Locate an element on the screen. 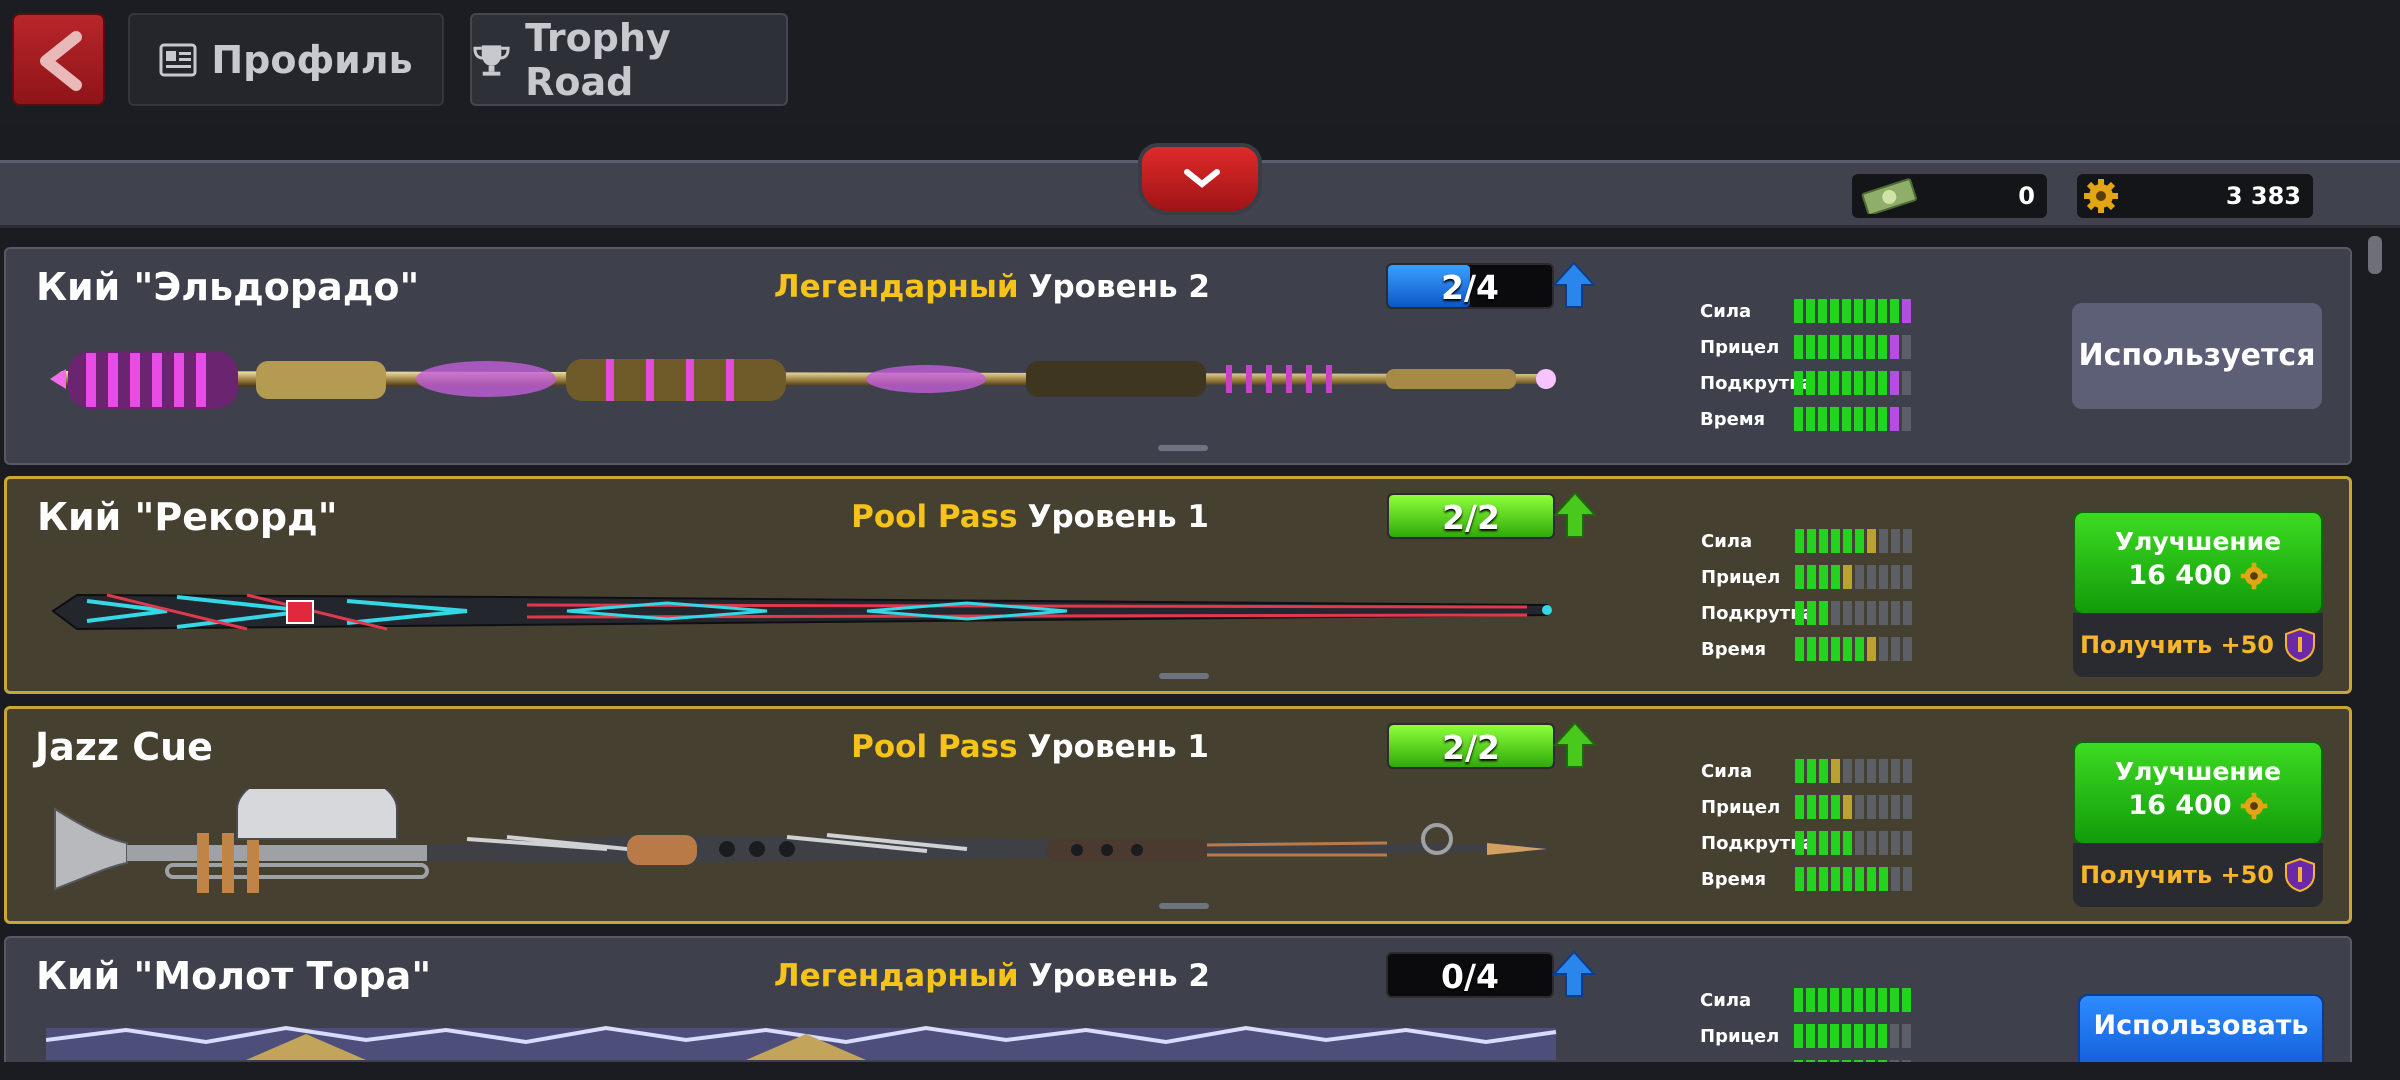  stat-label: Сила is located at coordinates (1727, 771).